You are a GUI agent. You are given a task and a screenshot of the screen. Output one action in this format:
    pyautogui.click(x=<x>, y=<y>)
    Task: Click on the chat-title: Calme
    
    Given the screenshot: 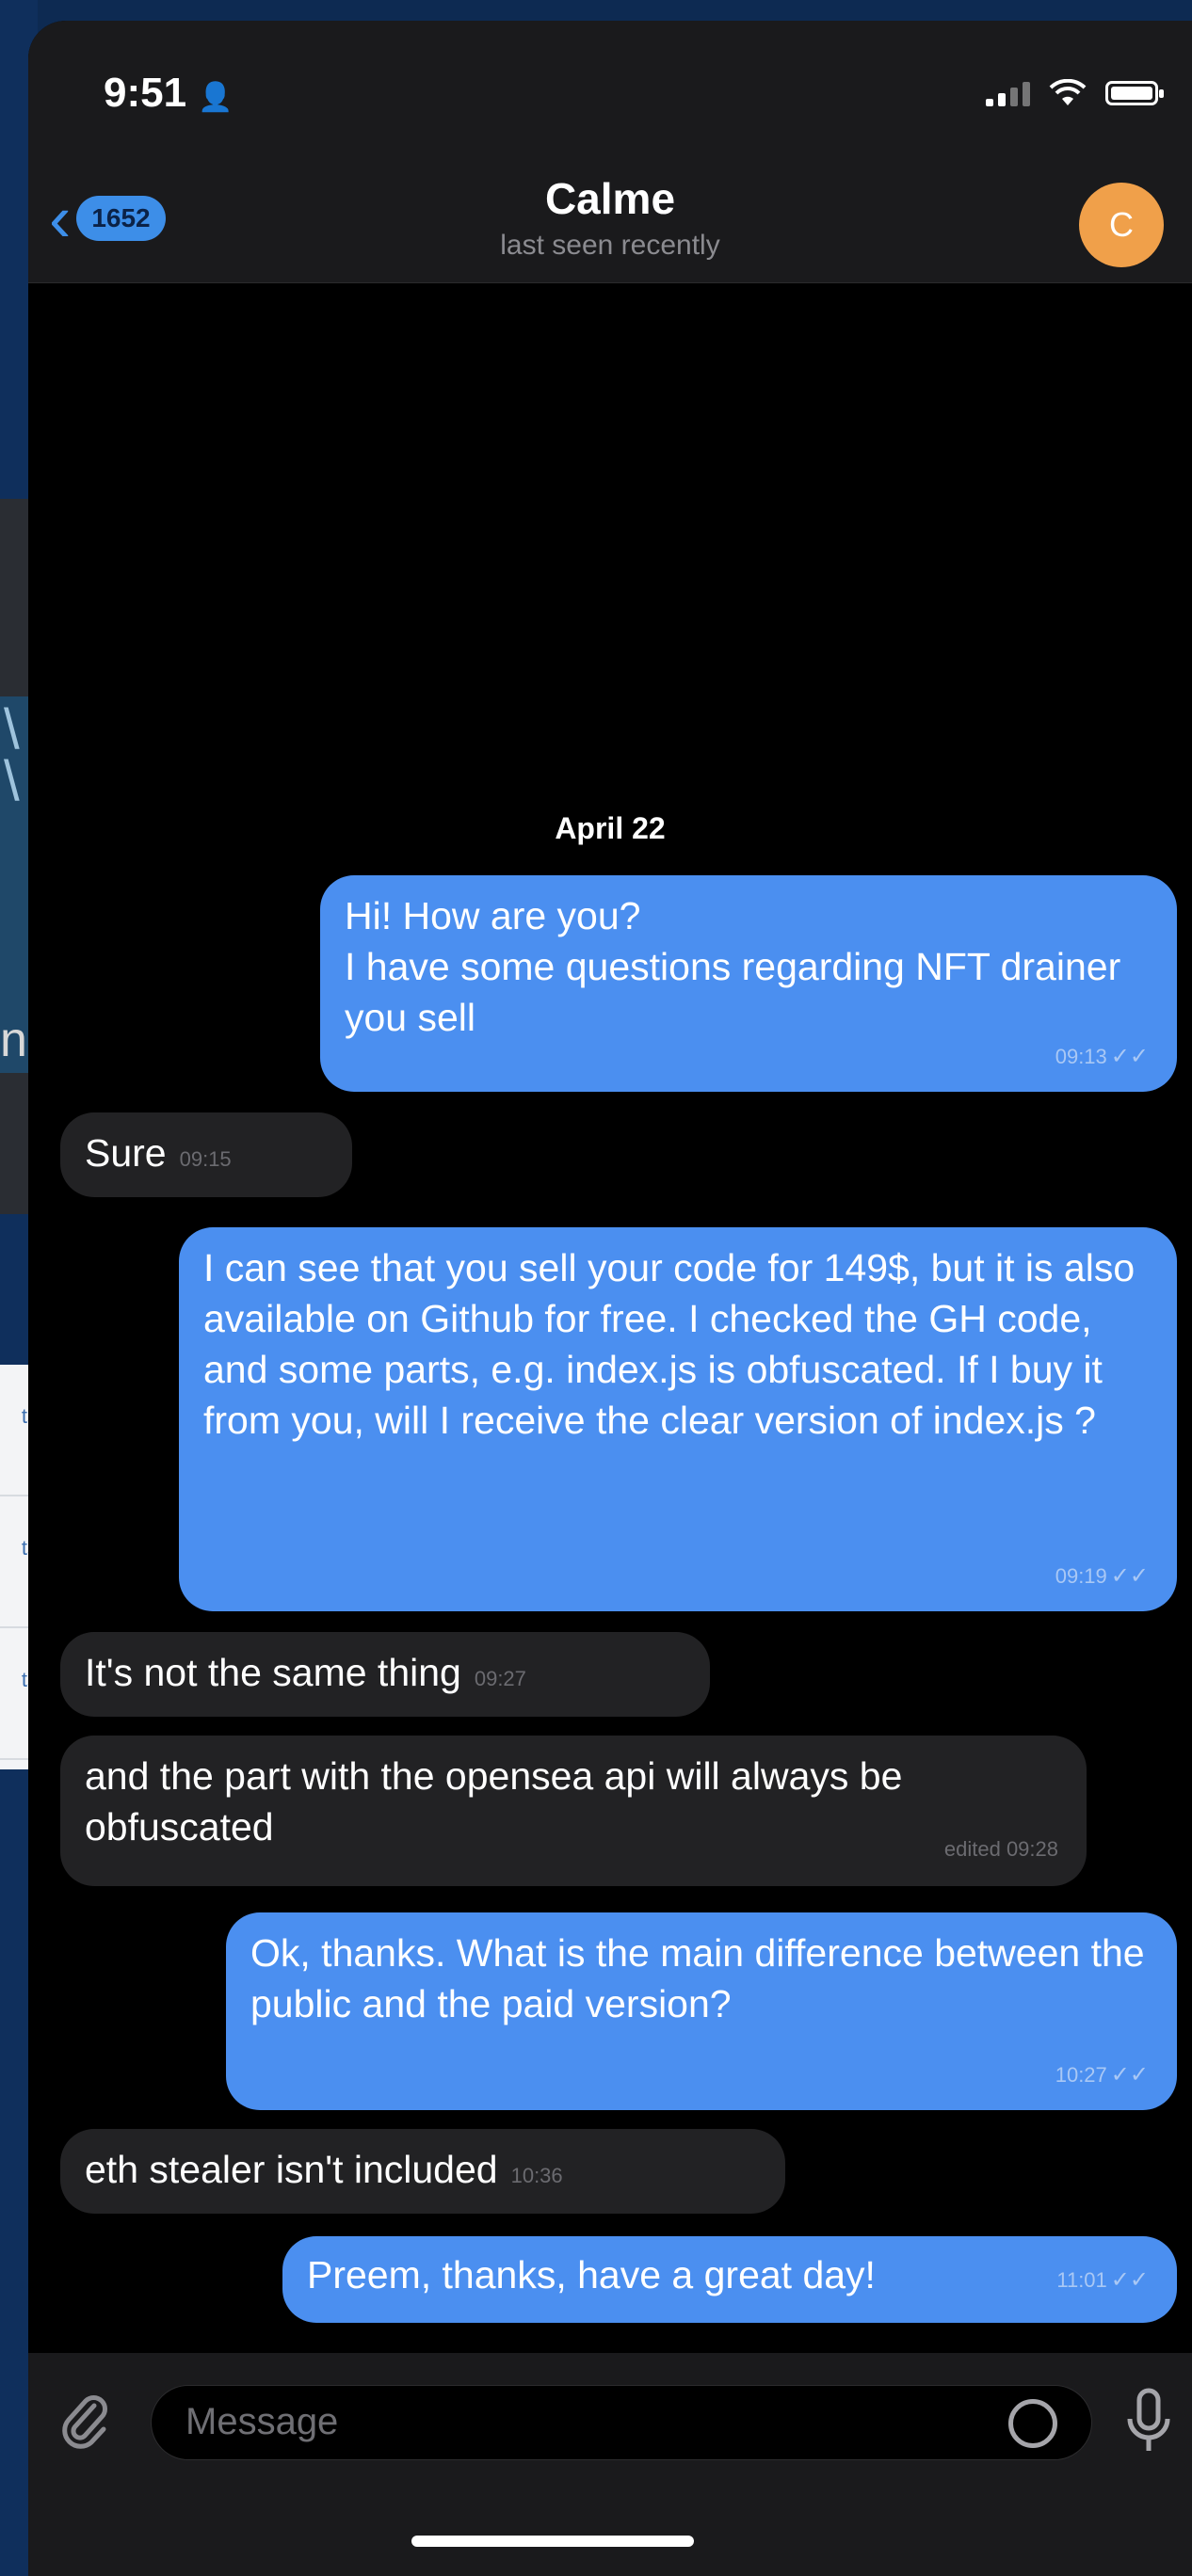 What is the action you would take?
    pyautogui.click(x=610, y=198)
    